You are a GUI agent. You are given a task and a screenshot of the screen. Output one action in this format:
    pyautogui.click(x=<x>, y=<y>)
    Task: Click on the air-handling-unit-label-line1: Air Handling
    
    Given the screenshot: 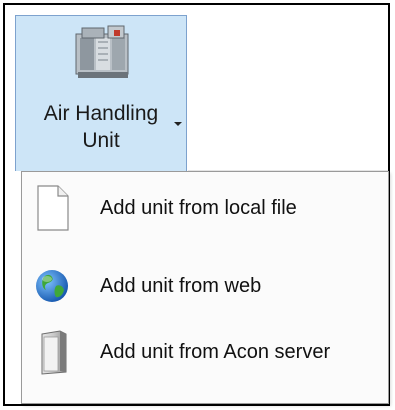 What is the action you would take?
    pyautogui.click(x=101, y=113)
    